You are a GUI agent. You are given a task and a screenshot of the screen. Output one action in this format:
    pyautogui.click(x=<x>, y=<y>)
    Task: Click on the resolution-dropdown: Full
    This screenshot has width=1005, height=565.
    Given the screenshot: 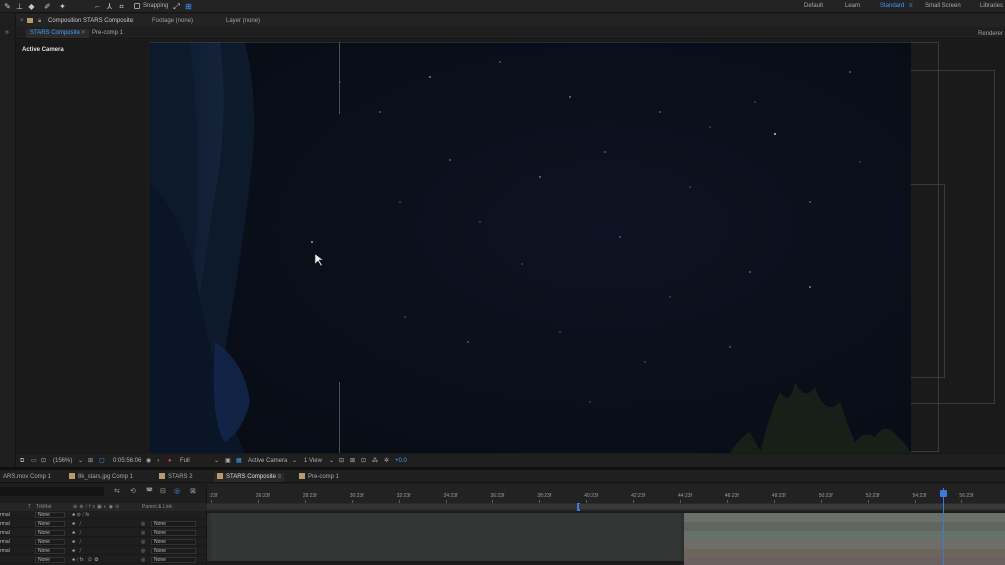 What is the action you would take?
    pyautogui.click(x=185, y=461)
    